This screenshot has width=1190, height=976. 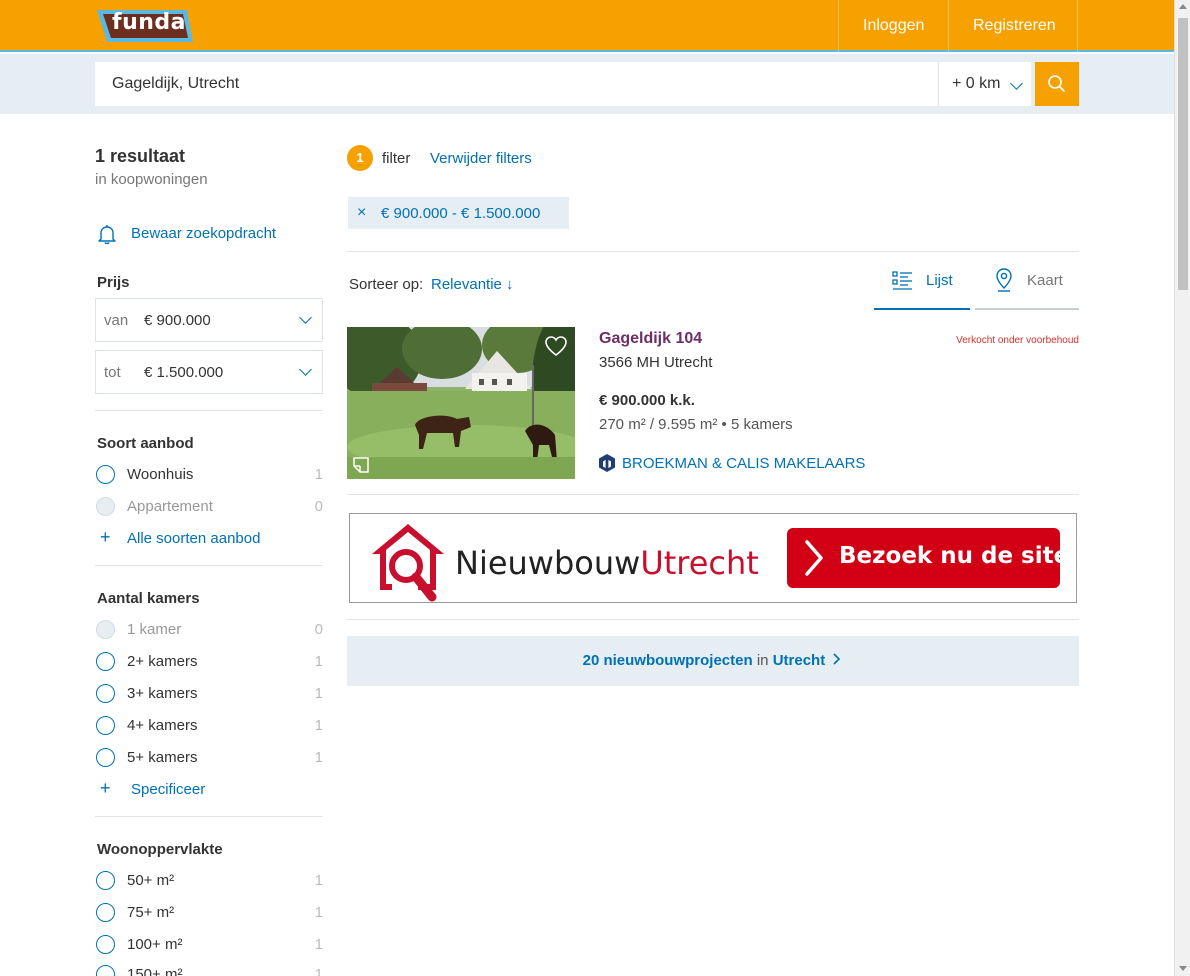 I want to click on option-label: Woonhuis, so click(x=160, y=474).